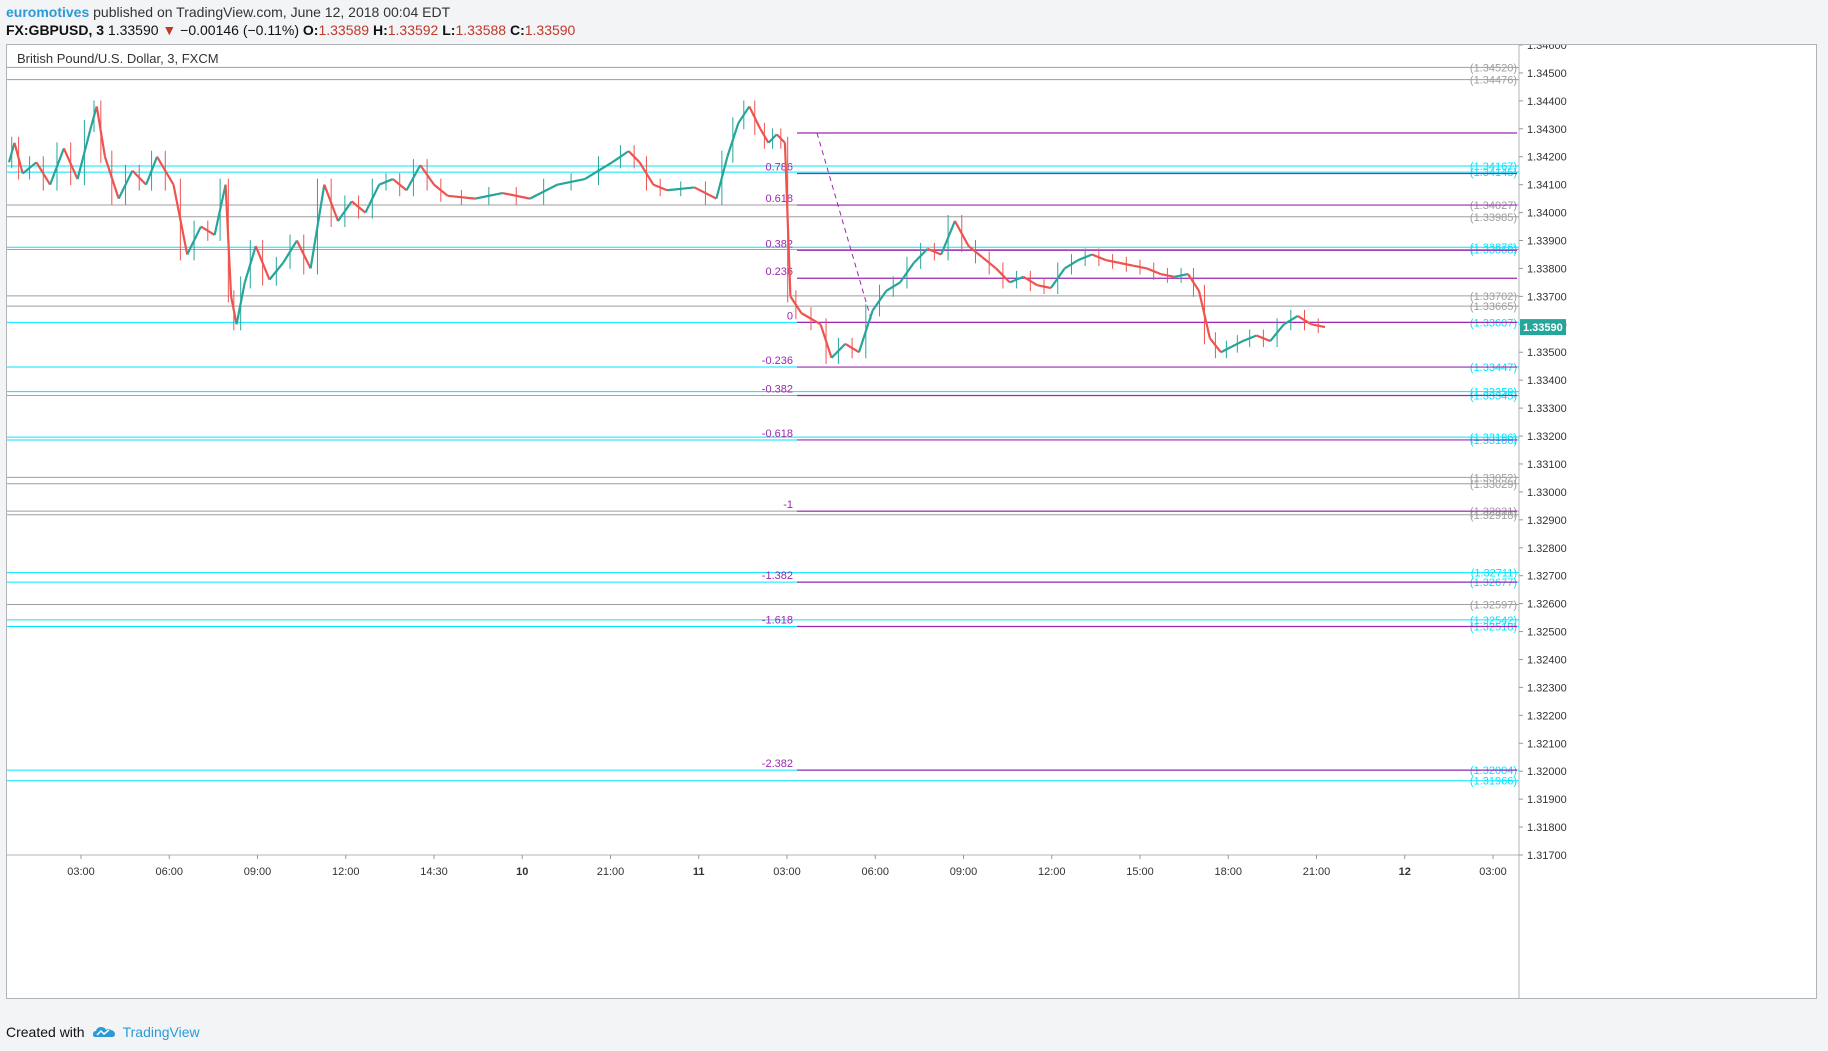 This screenshot has width=1828, height=1051. I want to click on price-axis-tick-label: 1.33300, so click(1547, 409).